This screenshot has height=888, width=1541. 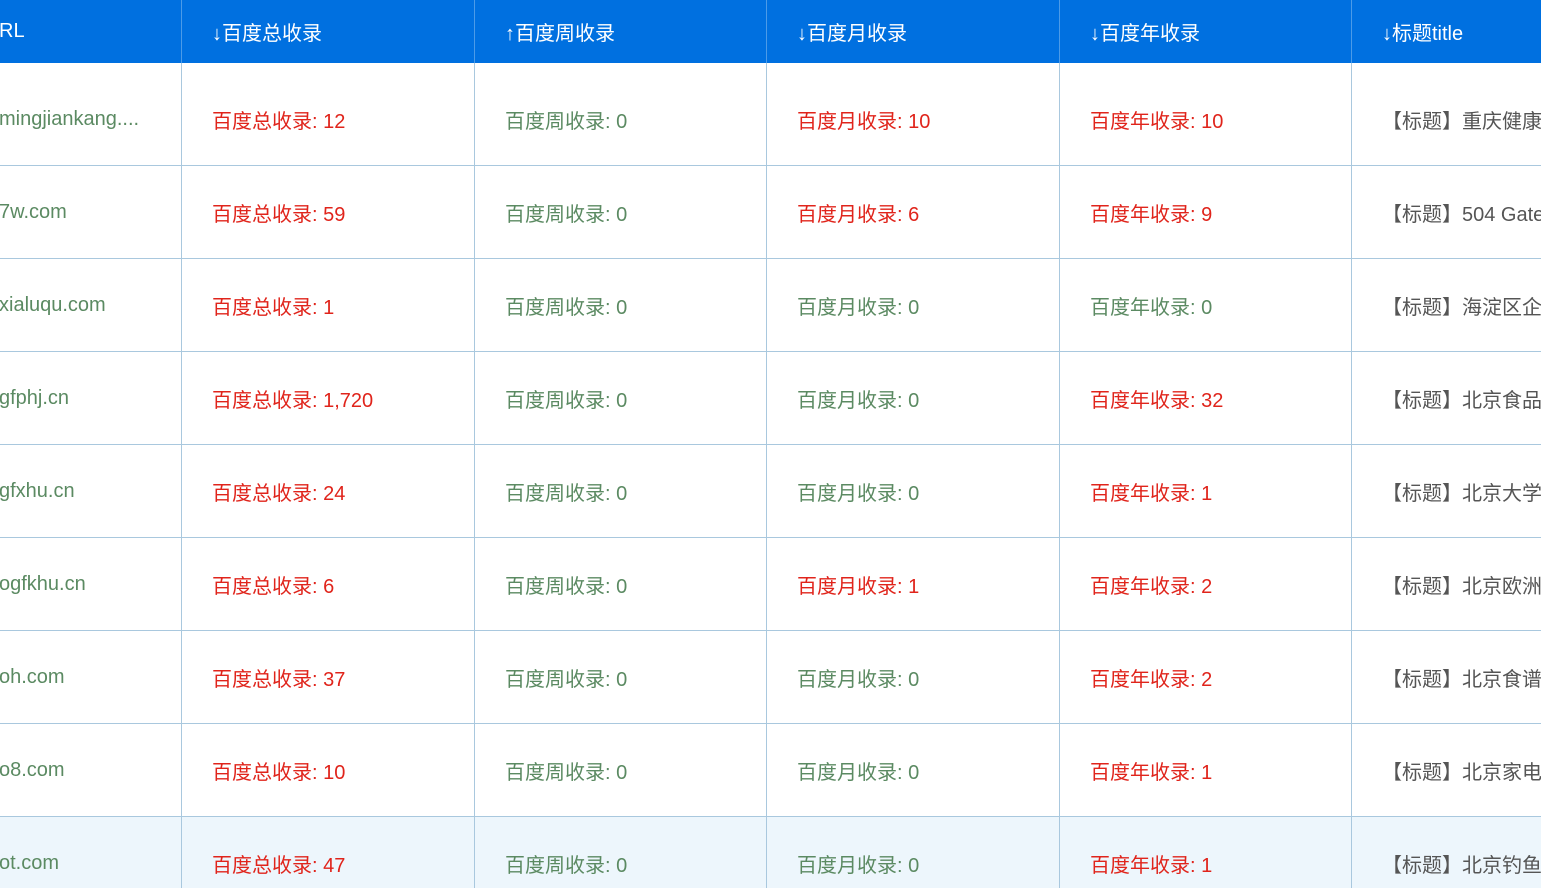 What do you see at coordinates (1205, 212) in the screenshot?
I see `baidu-year-cell: 百度年收录: 9` at bounding box center [1205, 212].